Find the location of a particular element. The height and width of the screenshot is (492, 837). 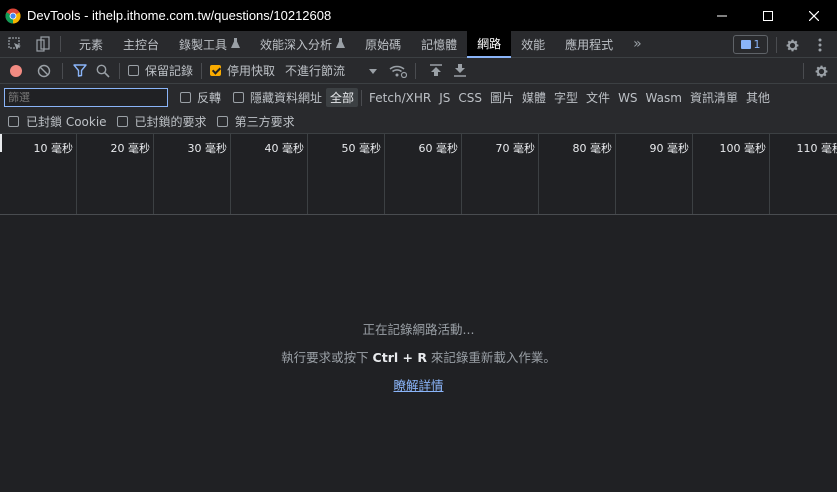

timeline-tick-label: 10 毫秒 is located at coordinates (53, 148).